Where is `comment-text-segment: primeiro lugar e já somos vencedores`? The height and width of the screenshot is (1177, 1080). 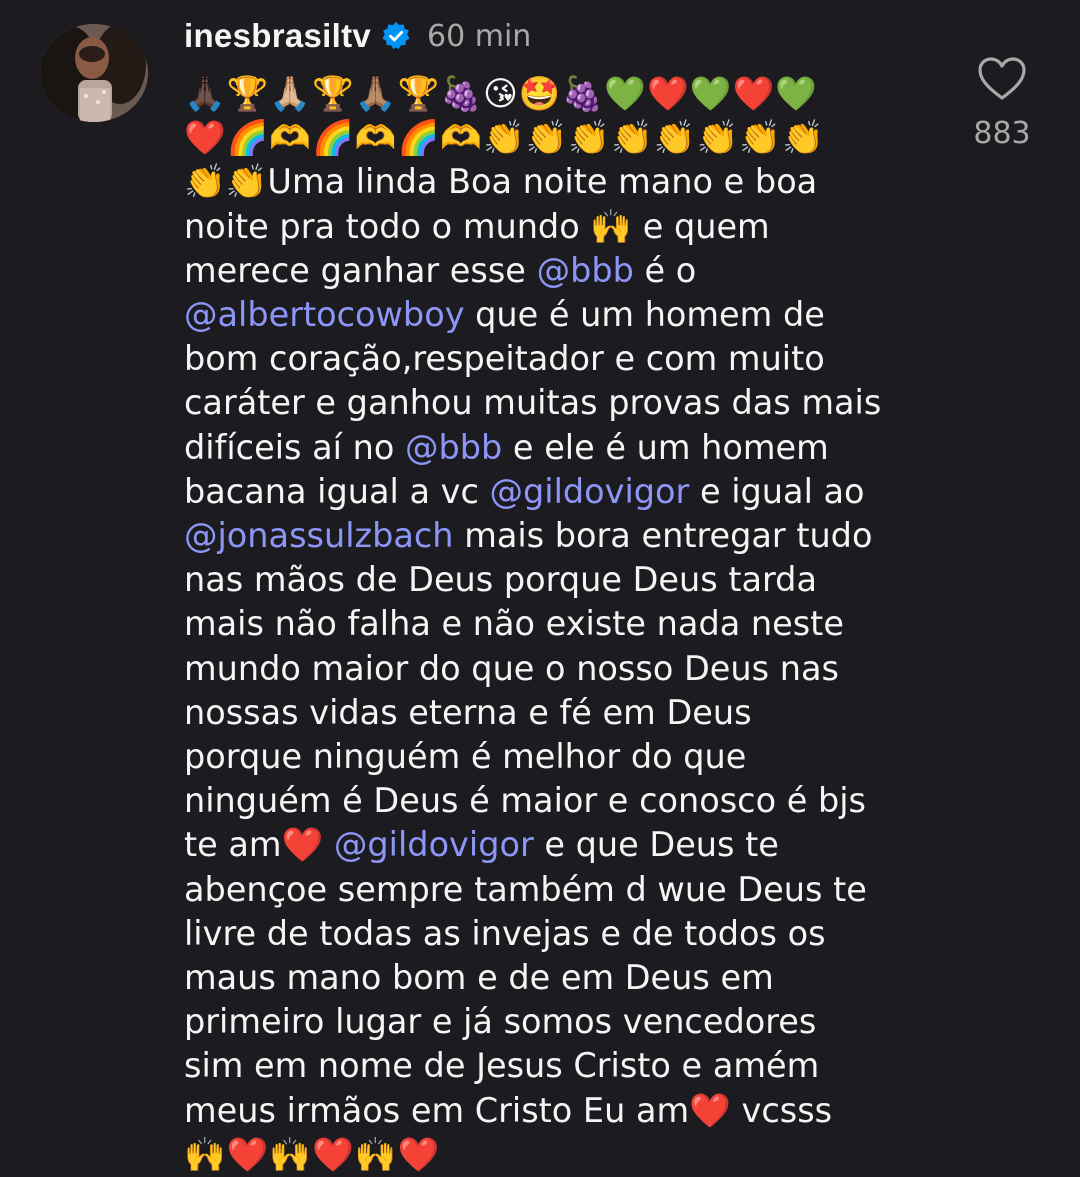 comment-text-segment: primeiro lugar e já somos vencedores is located at coordinates (500, 1022).